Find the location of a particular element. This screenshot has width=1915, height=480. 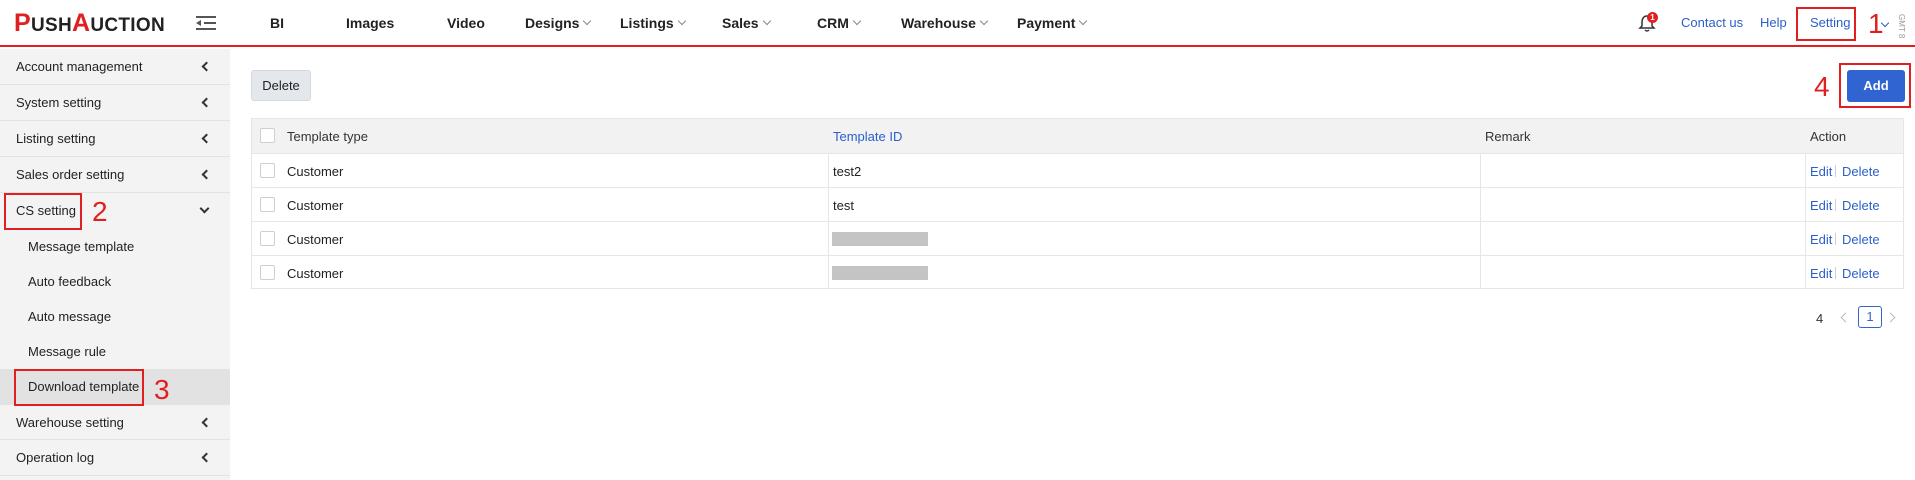

nav-designs: Designs is located at coordinates (558, 22).